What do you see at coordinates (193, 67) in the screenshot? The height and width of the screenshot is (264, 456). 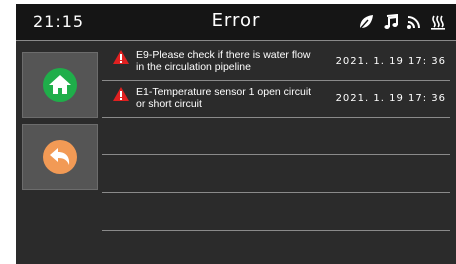 I see `error-message-line2: in the circulation pipeline` at bounding box center [193, 67].